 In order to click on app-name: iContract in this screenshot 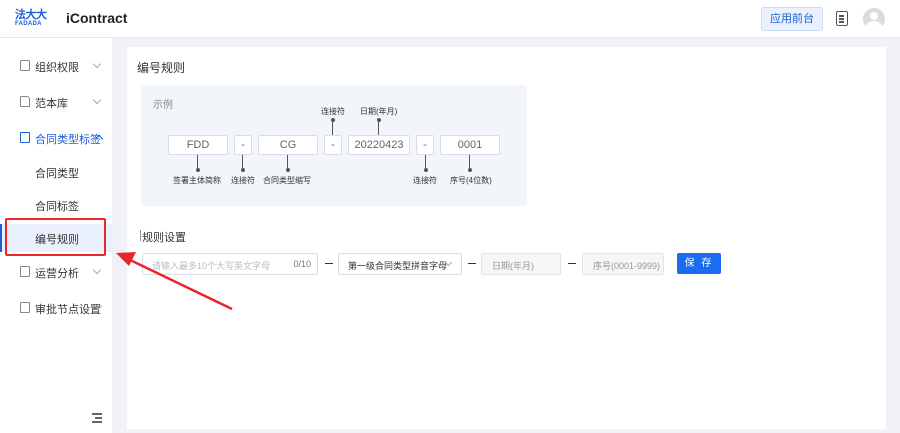, I will do `click(97, 18)`.